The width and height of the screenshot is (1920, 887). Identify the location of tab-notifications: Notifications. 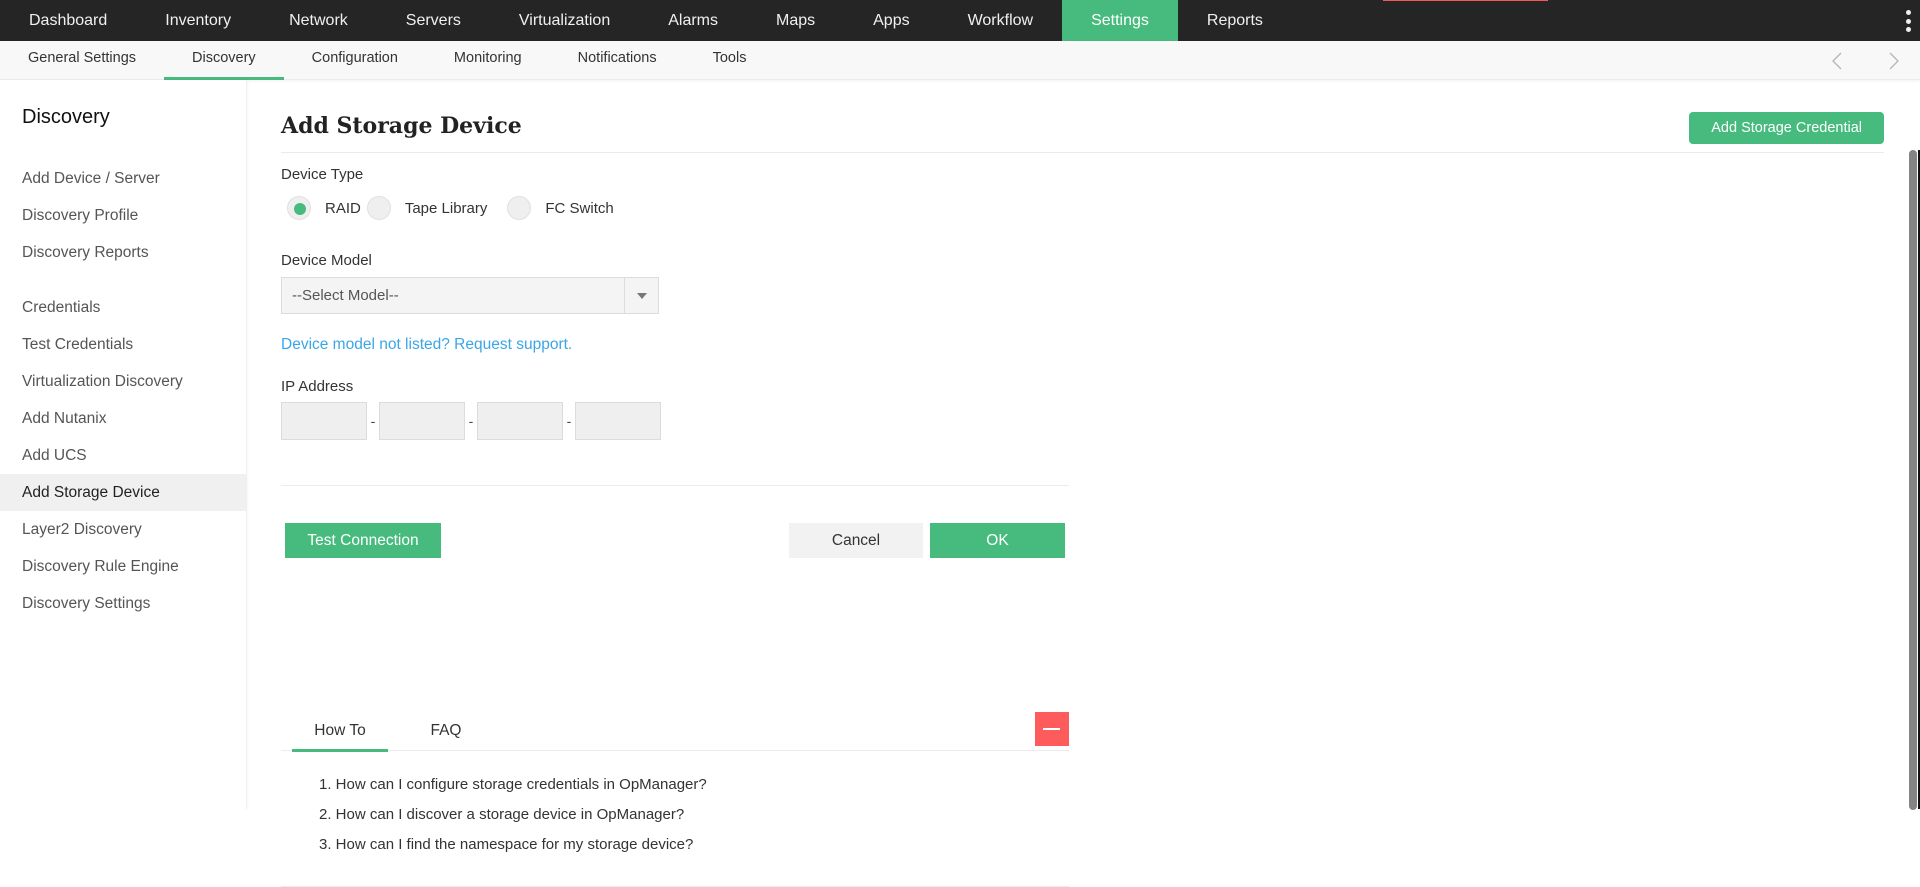
(617, 60).